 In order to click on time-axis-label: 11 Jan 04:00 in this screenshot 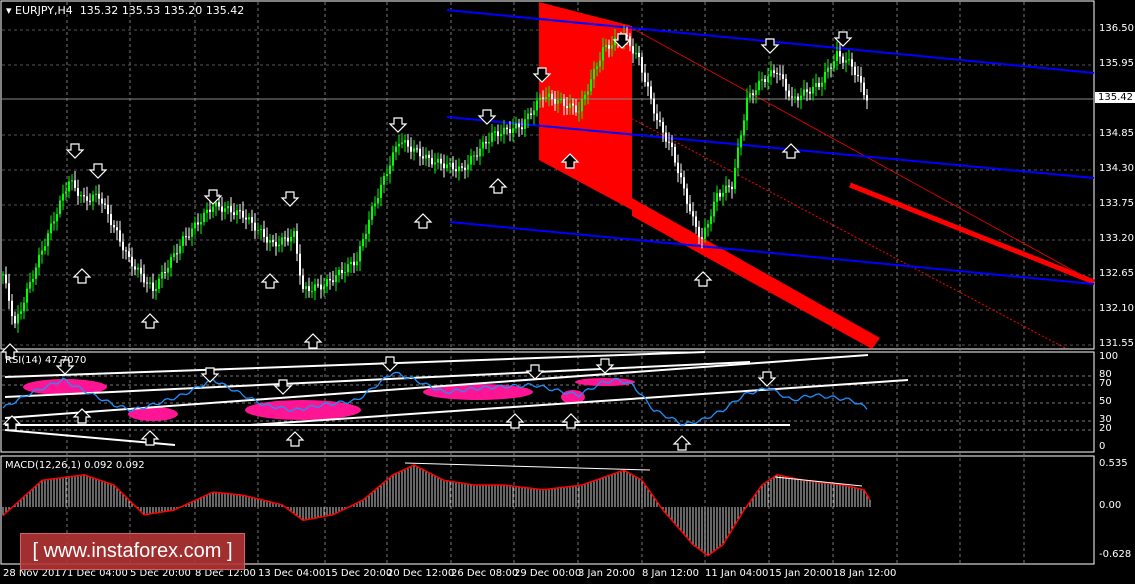, I will do `click(737, 573)`.